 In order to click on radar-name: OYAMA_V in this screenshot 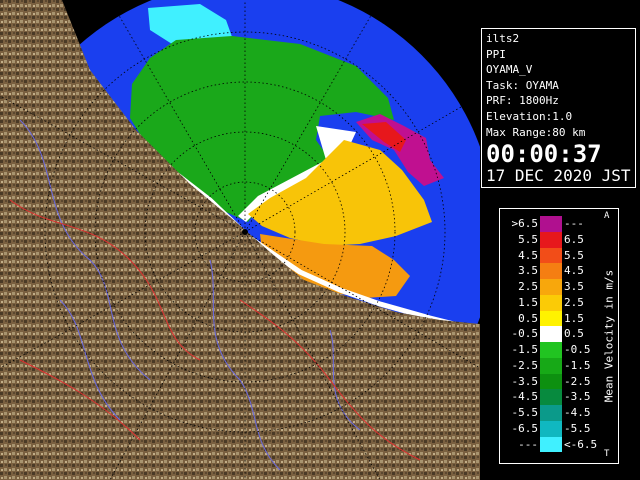, I will do `click(509, 70)`.